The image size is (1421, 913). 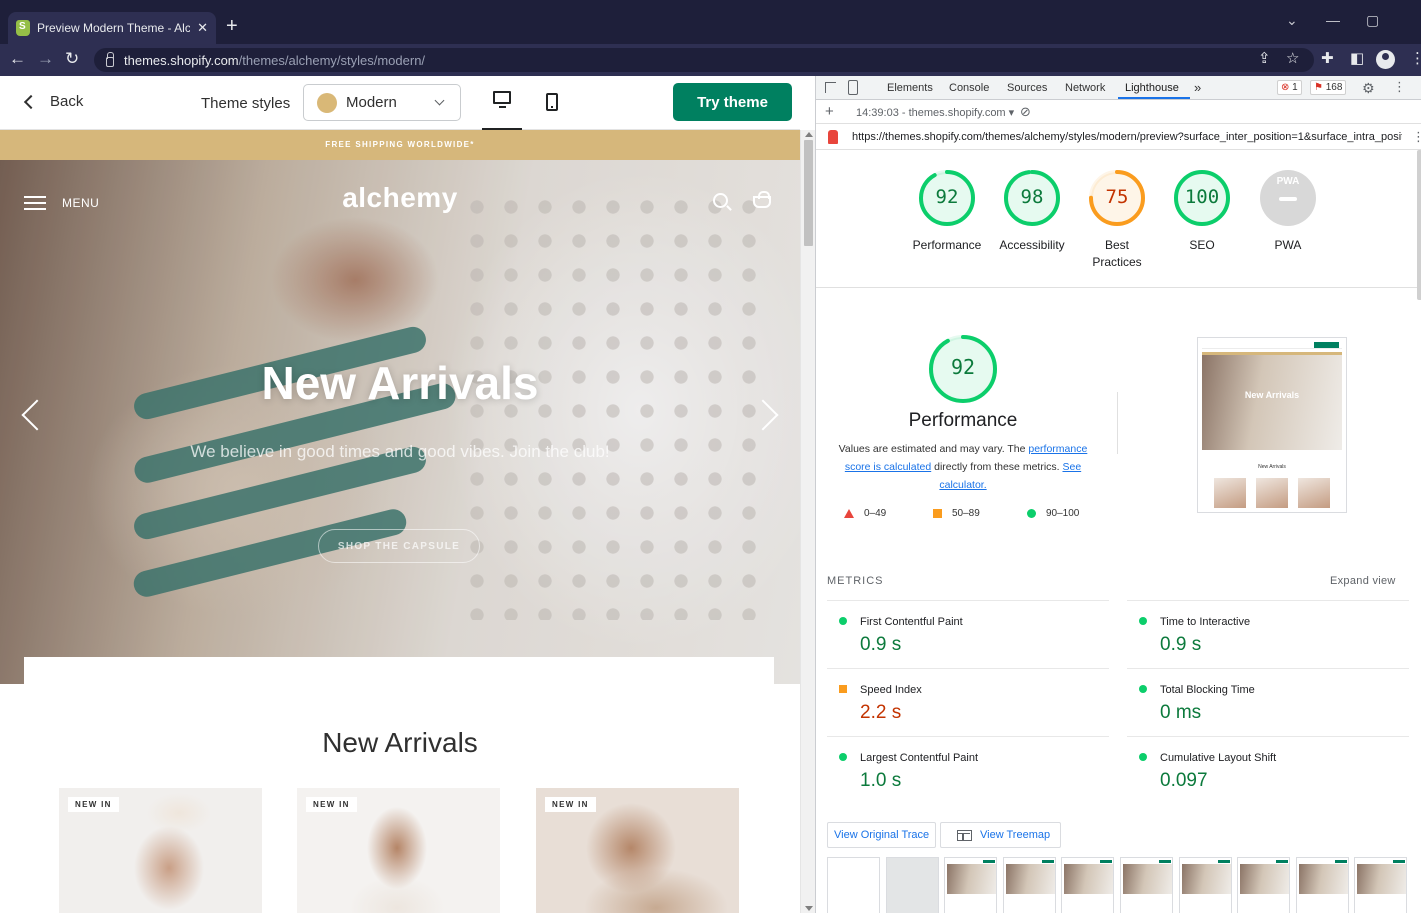 I want to click on final-screenshot-thumbnail: New Arrivals New Arrivals, so click(x=1272, y=425).